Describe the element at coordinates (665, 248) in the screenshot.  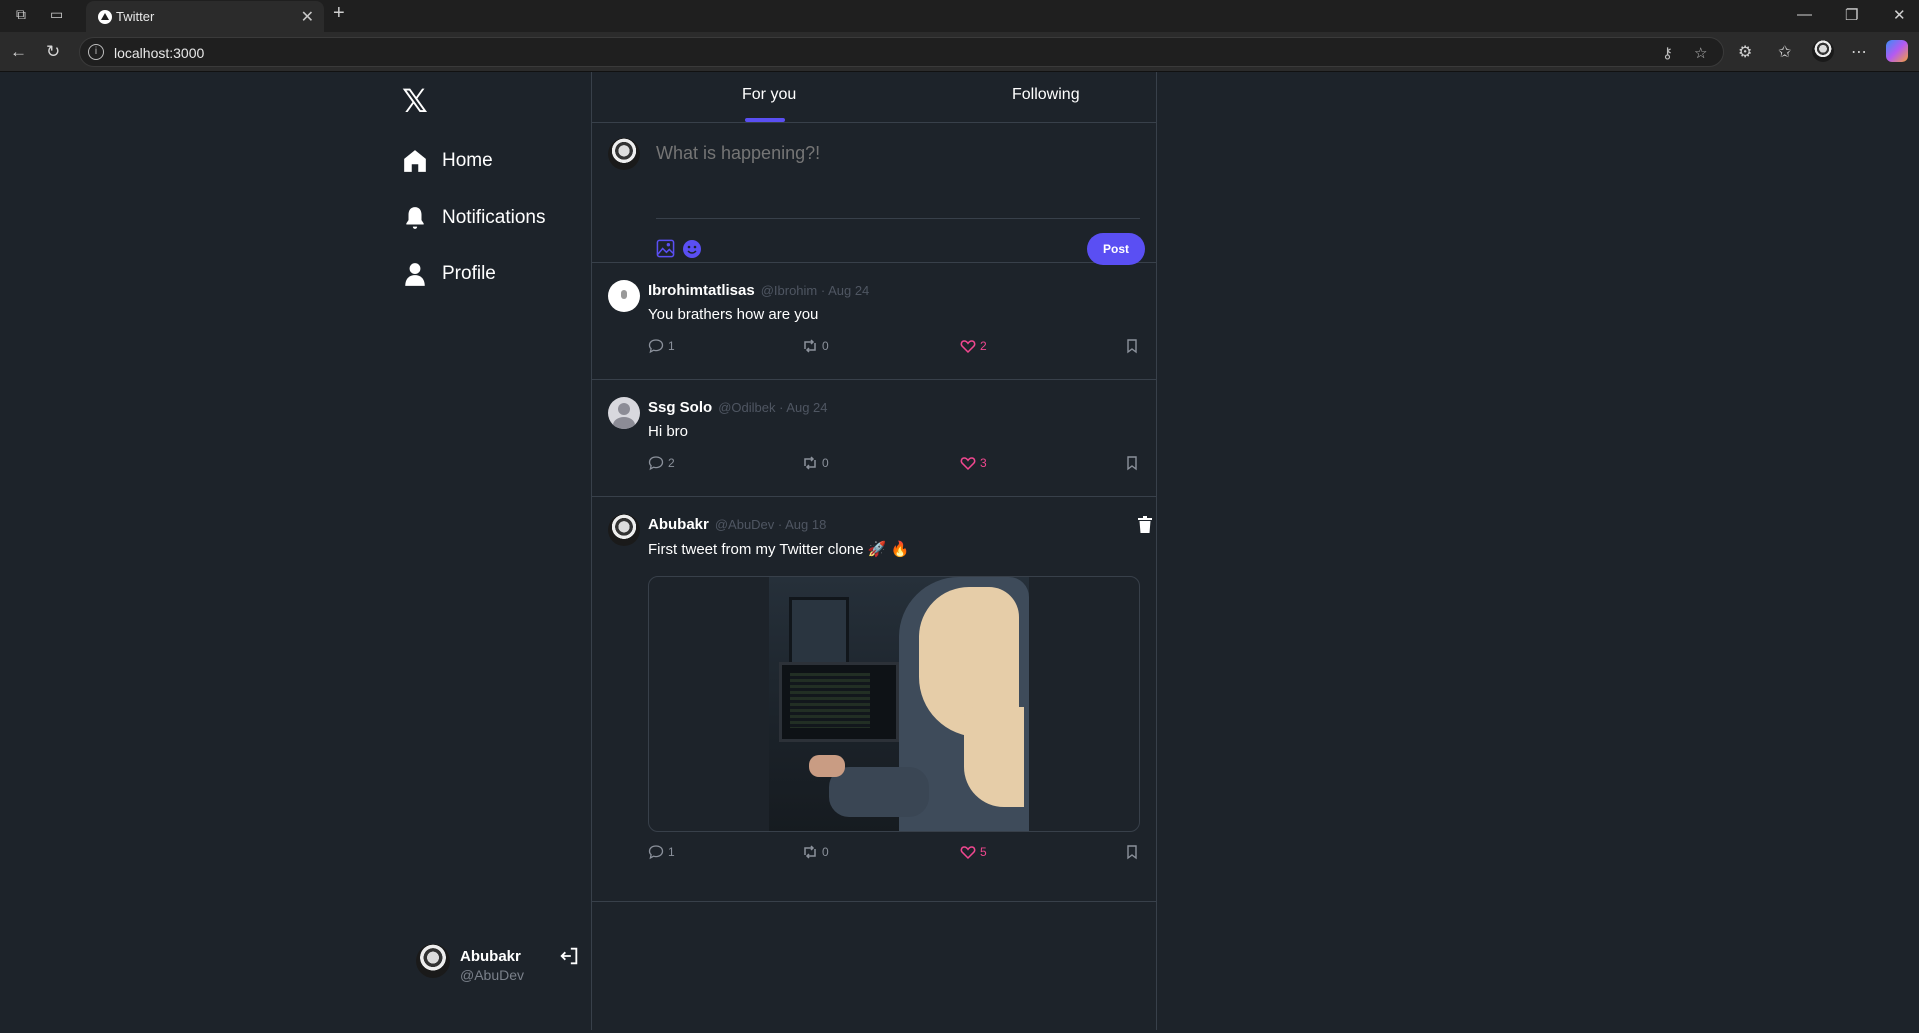
I see `image-upload-icon` at that location.